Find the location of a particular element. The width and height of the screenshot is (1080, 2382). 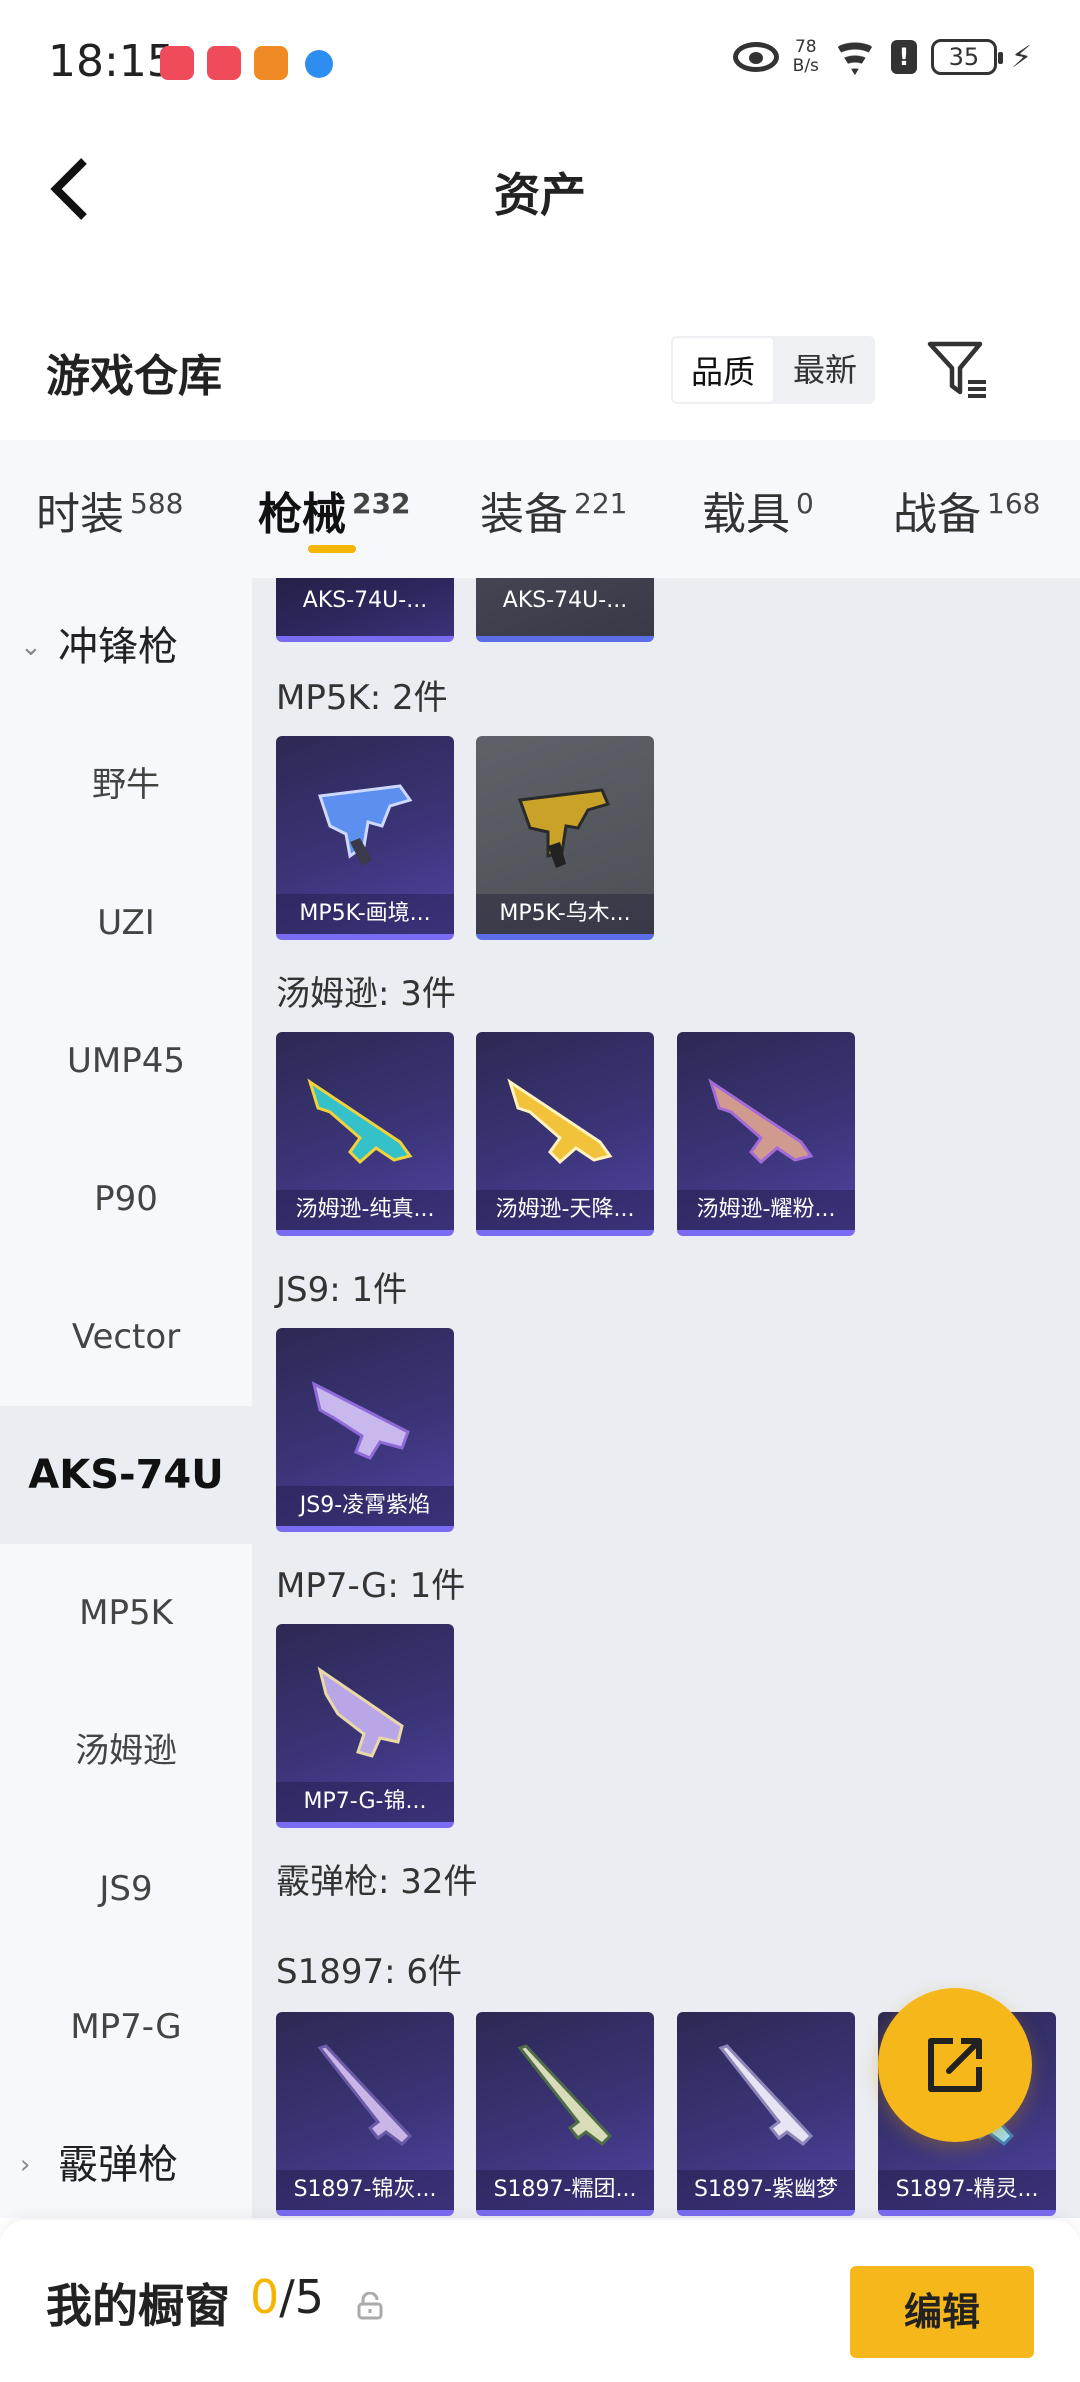

alert-icon: ! is located at coordinates (903, 57).